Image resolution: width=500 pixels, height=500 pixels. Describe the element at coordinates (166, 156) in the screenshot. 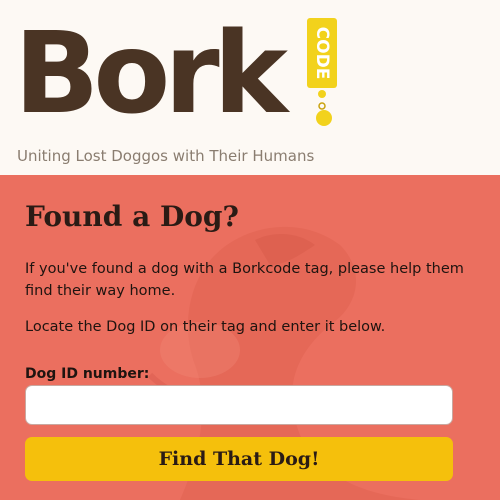

I see `tagline: Uniting Lost Doggos with Their Humans` at that location.